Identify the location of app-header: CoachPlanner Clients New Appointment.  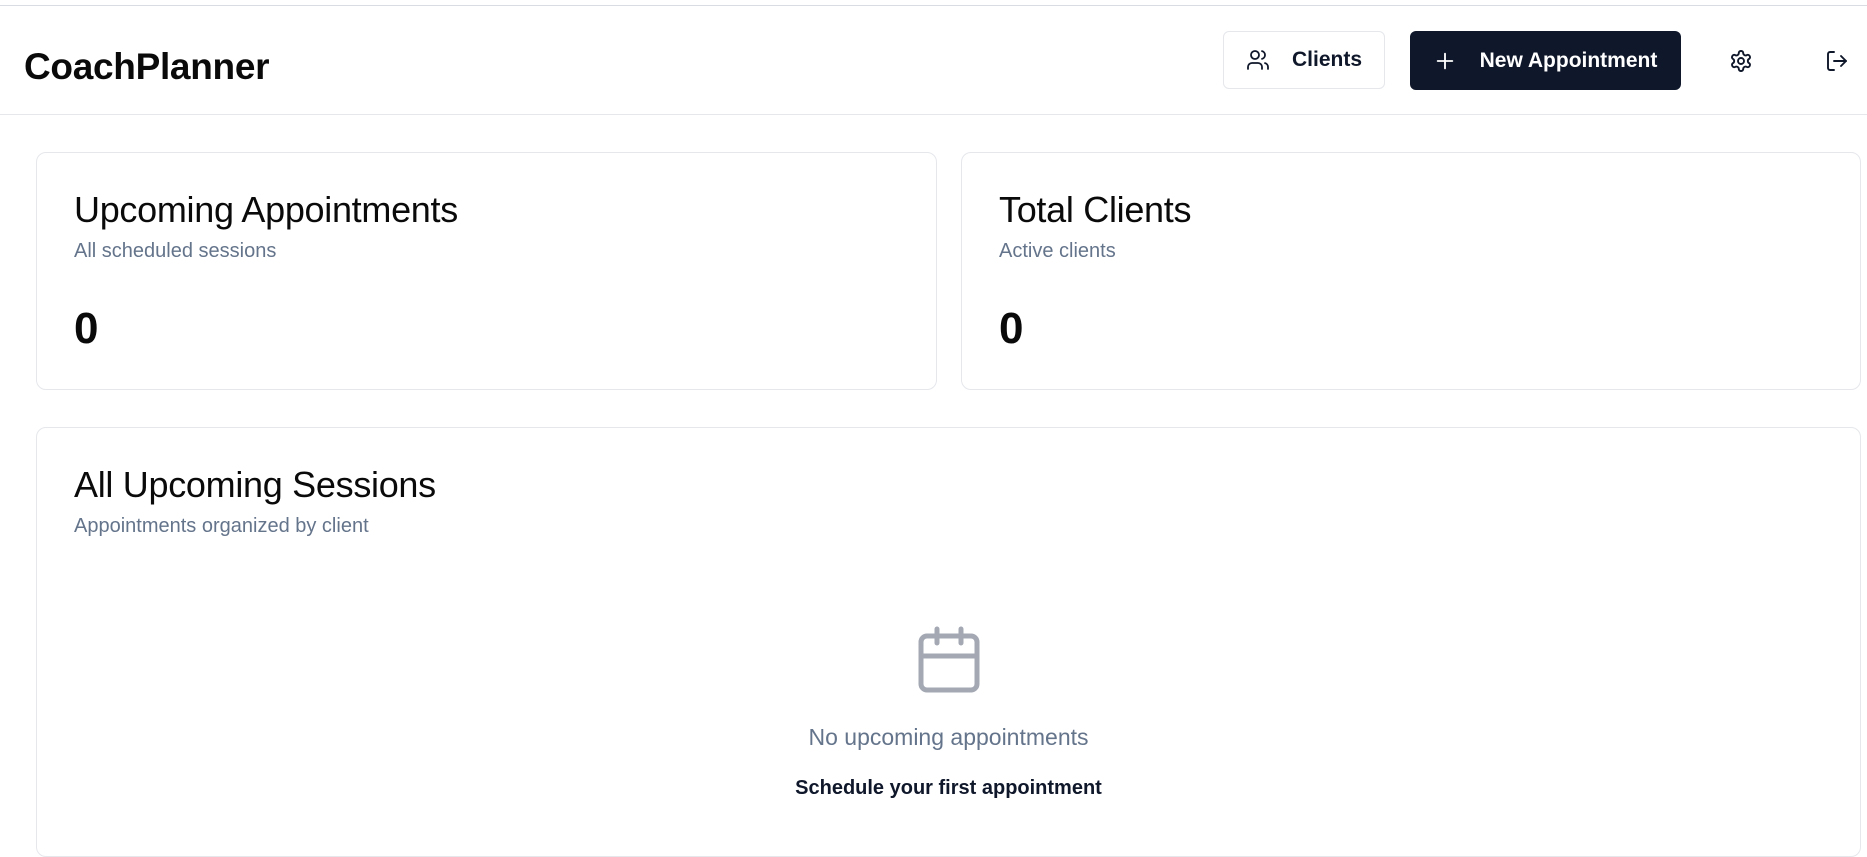
(933, 60).